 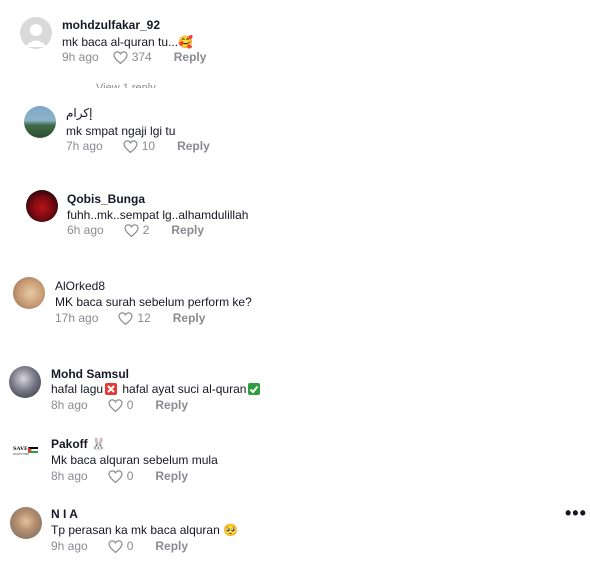 What do you see at coordinates (21, 454) in the screenshot?
I see `avatar-text-bottom: PALESTINE` at bounding box center [21, 454].